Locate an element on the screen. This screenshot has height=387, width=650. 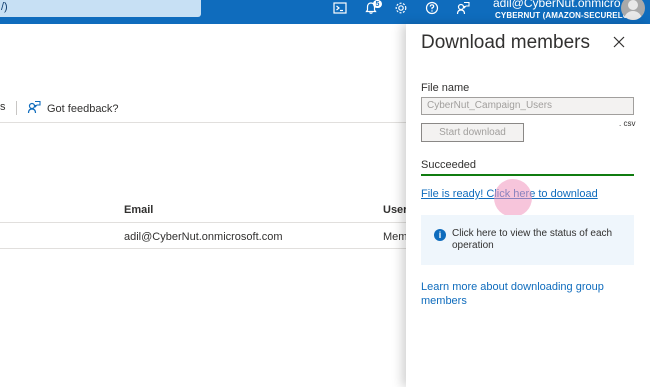
info-icon: i is located at coordinates (440, 235).